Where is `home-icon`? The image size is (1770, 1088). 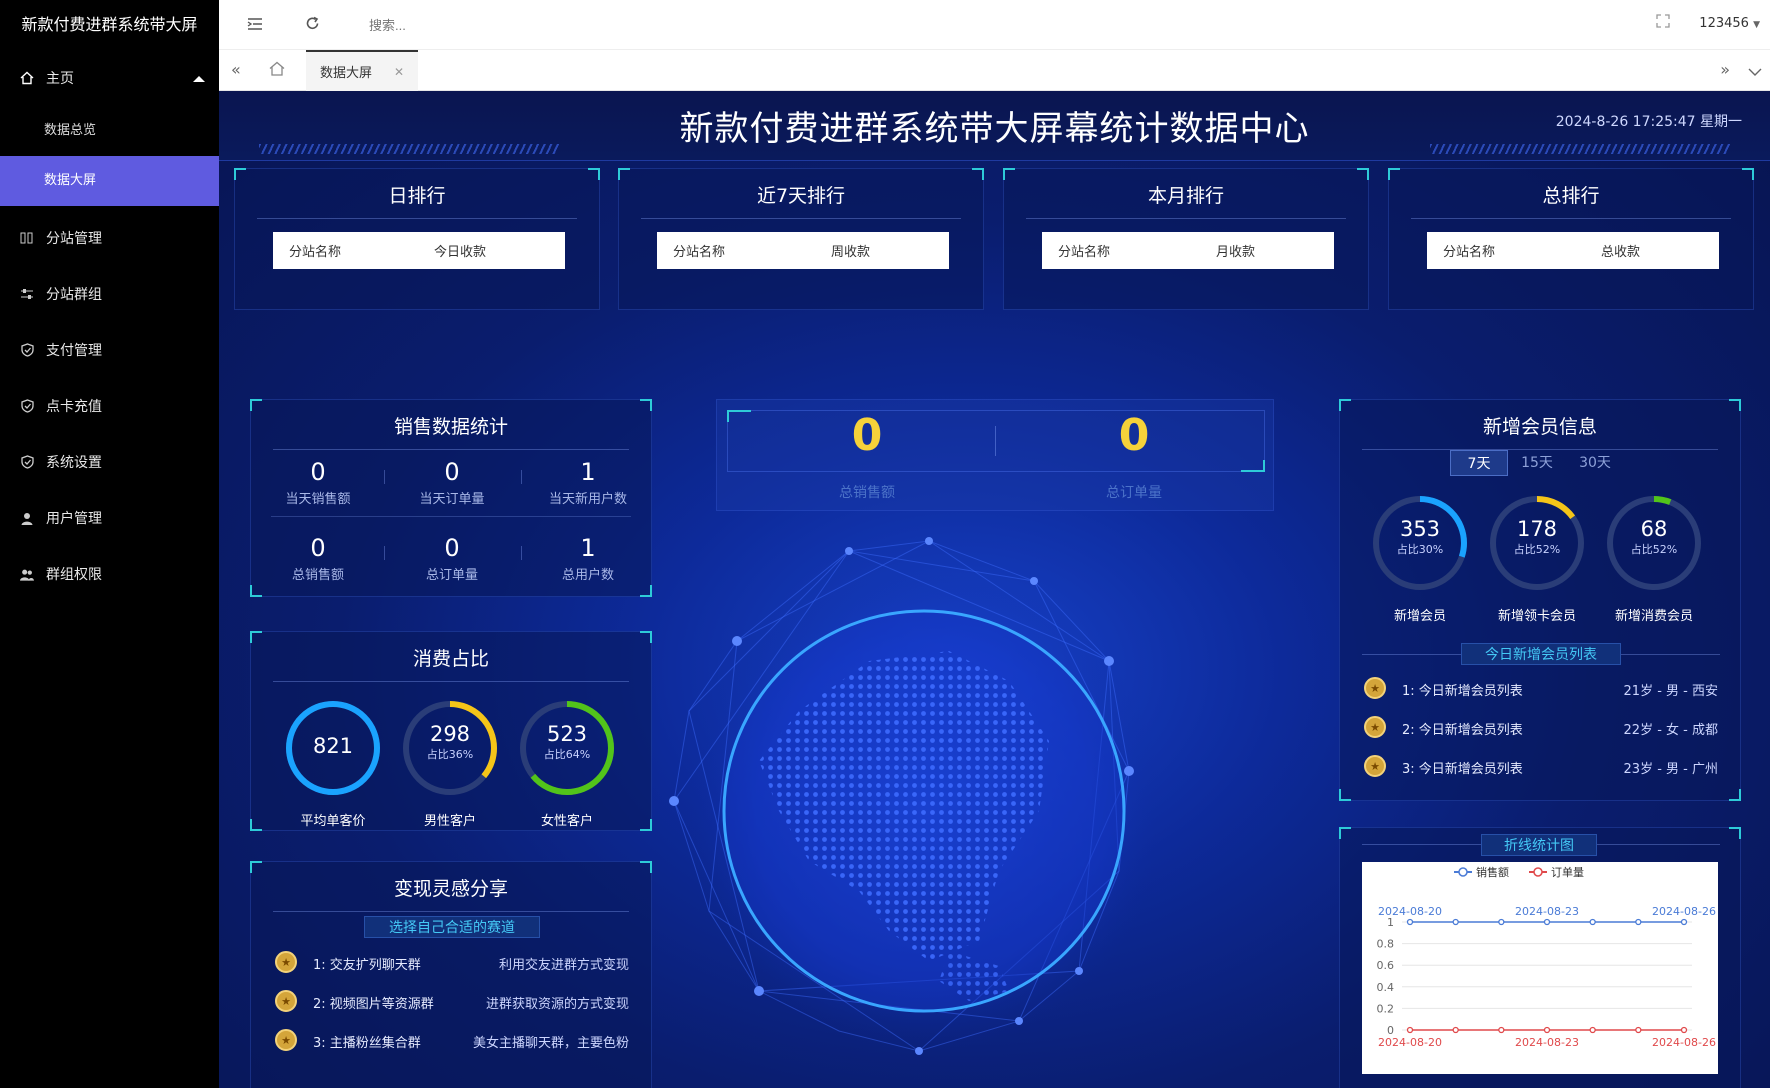
home-icon is located at coordinates (27, 78).